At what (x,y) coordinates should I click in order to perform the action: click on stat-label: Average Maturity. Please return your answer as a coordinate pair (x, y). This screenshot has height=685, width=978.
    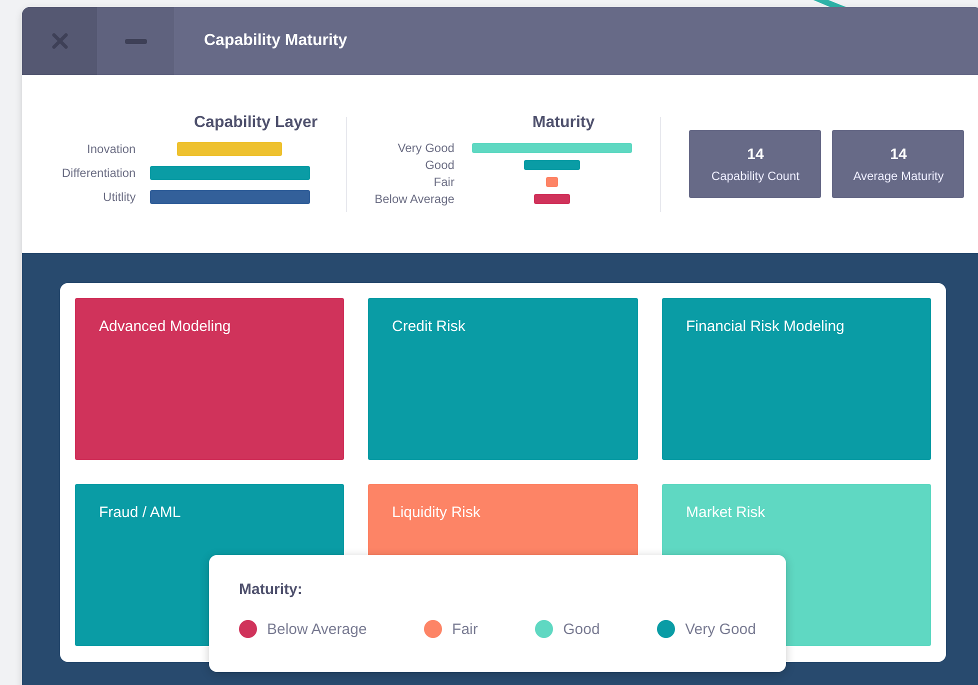
    Looking at the image, I should click on (898, 175).